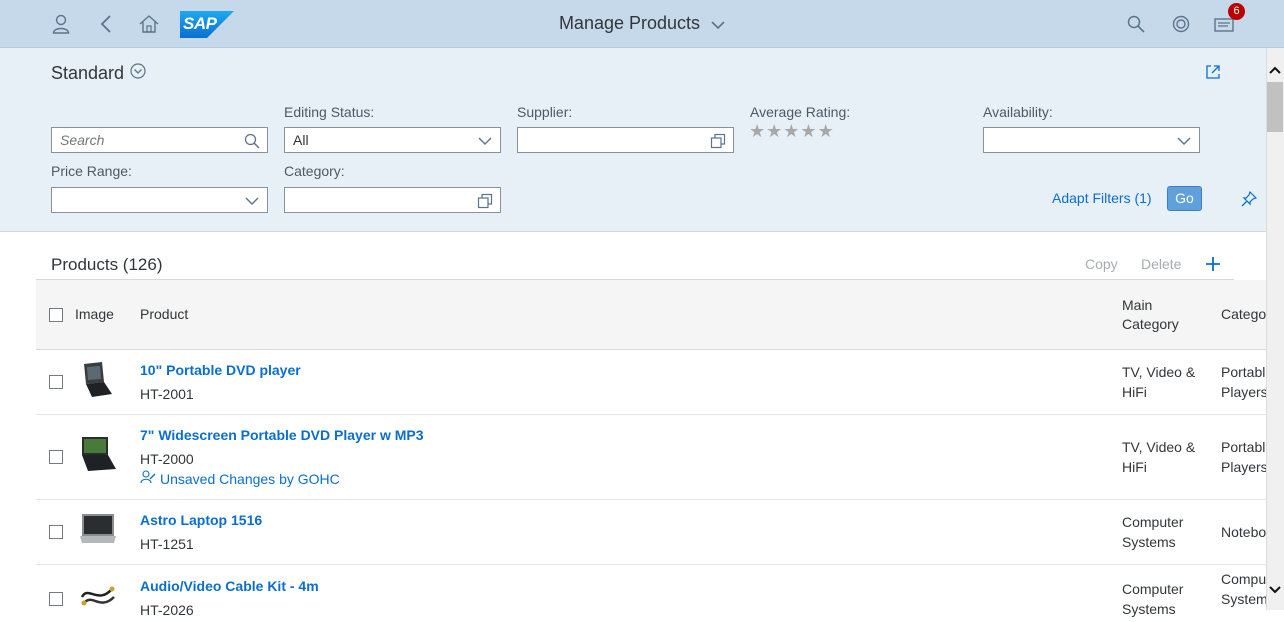 Image resolution: width=1284 pixels, height=622 pixels. Describe the element at coordinates (329, 112) in the screenshot. I see `editing-status-label: Editing Status:` at that location.